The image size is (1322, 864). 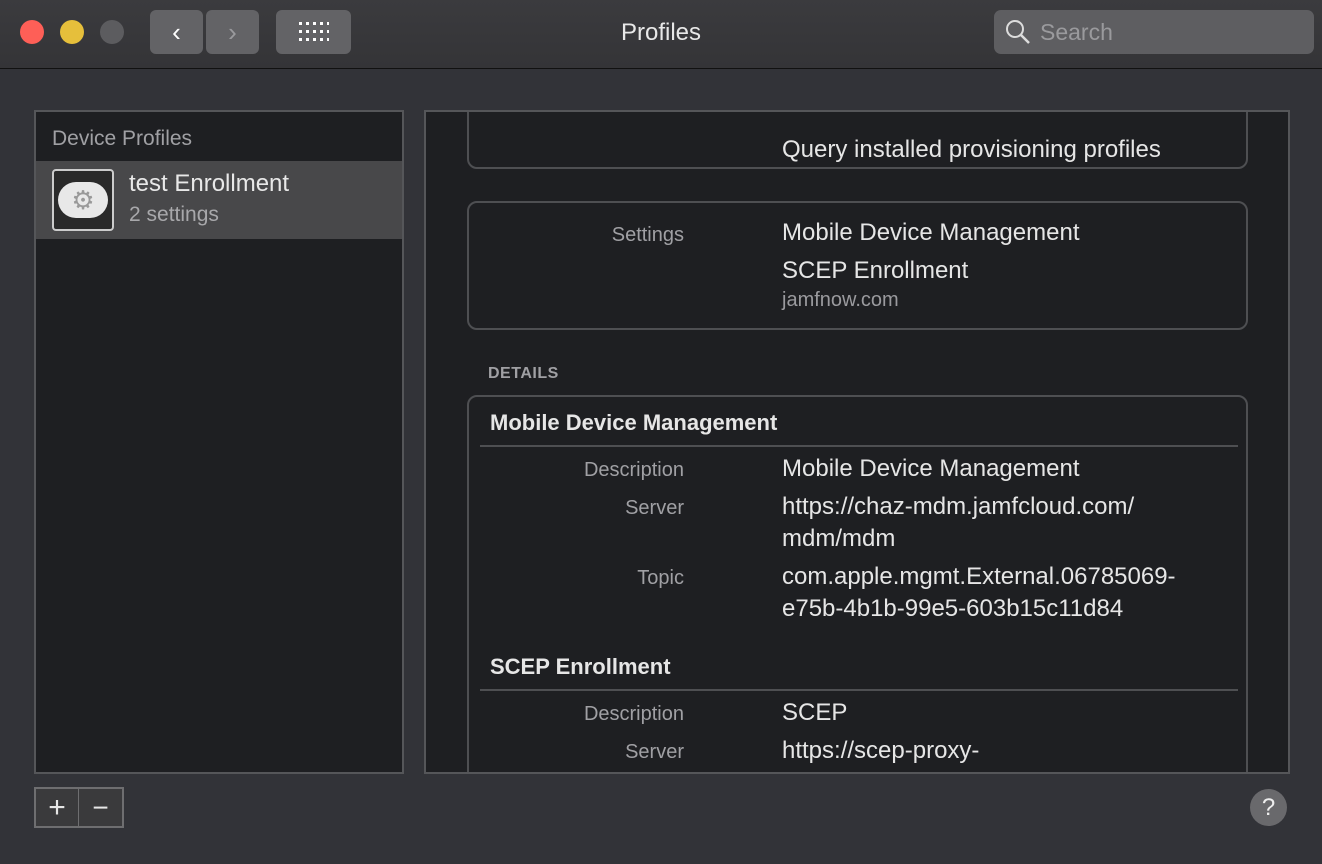 I want to click on add-remove-control: + −, so click(x=79, y=807).